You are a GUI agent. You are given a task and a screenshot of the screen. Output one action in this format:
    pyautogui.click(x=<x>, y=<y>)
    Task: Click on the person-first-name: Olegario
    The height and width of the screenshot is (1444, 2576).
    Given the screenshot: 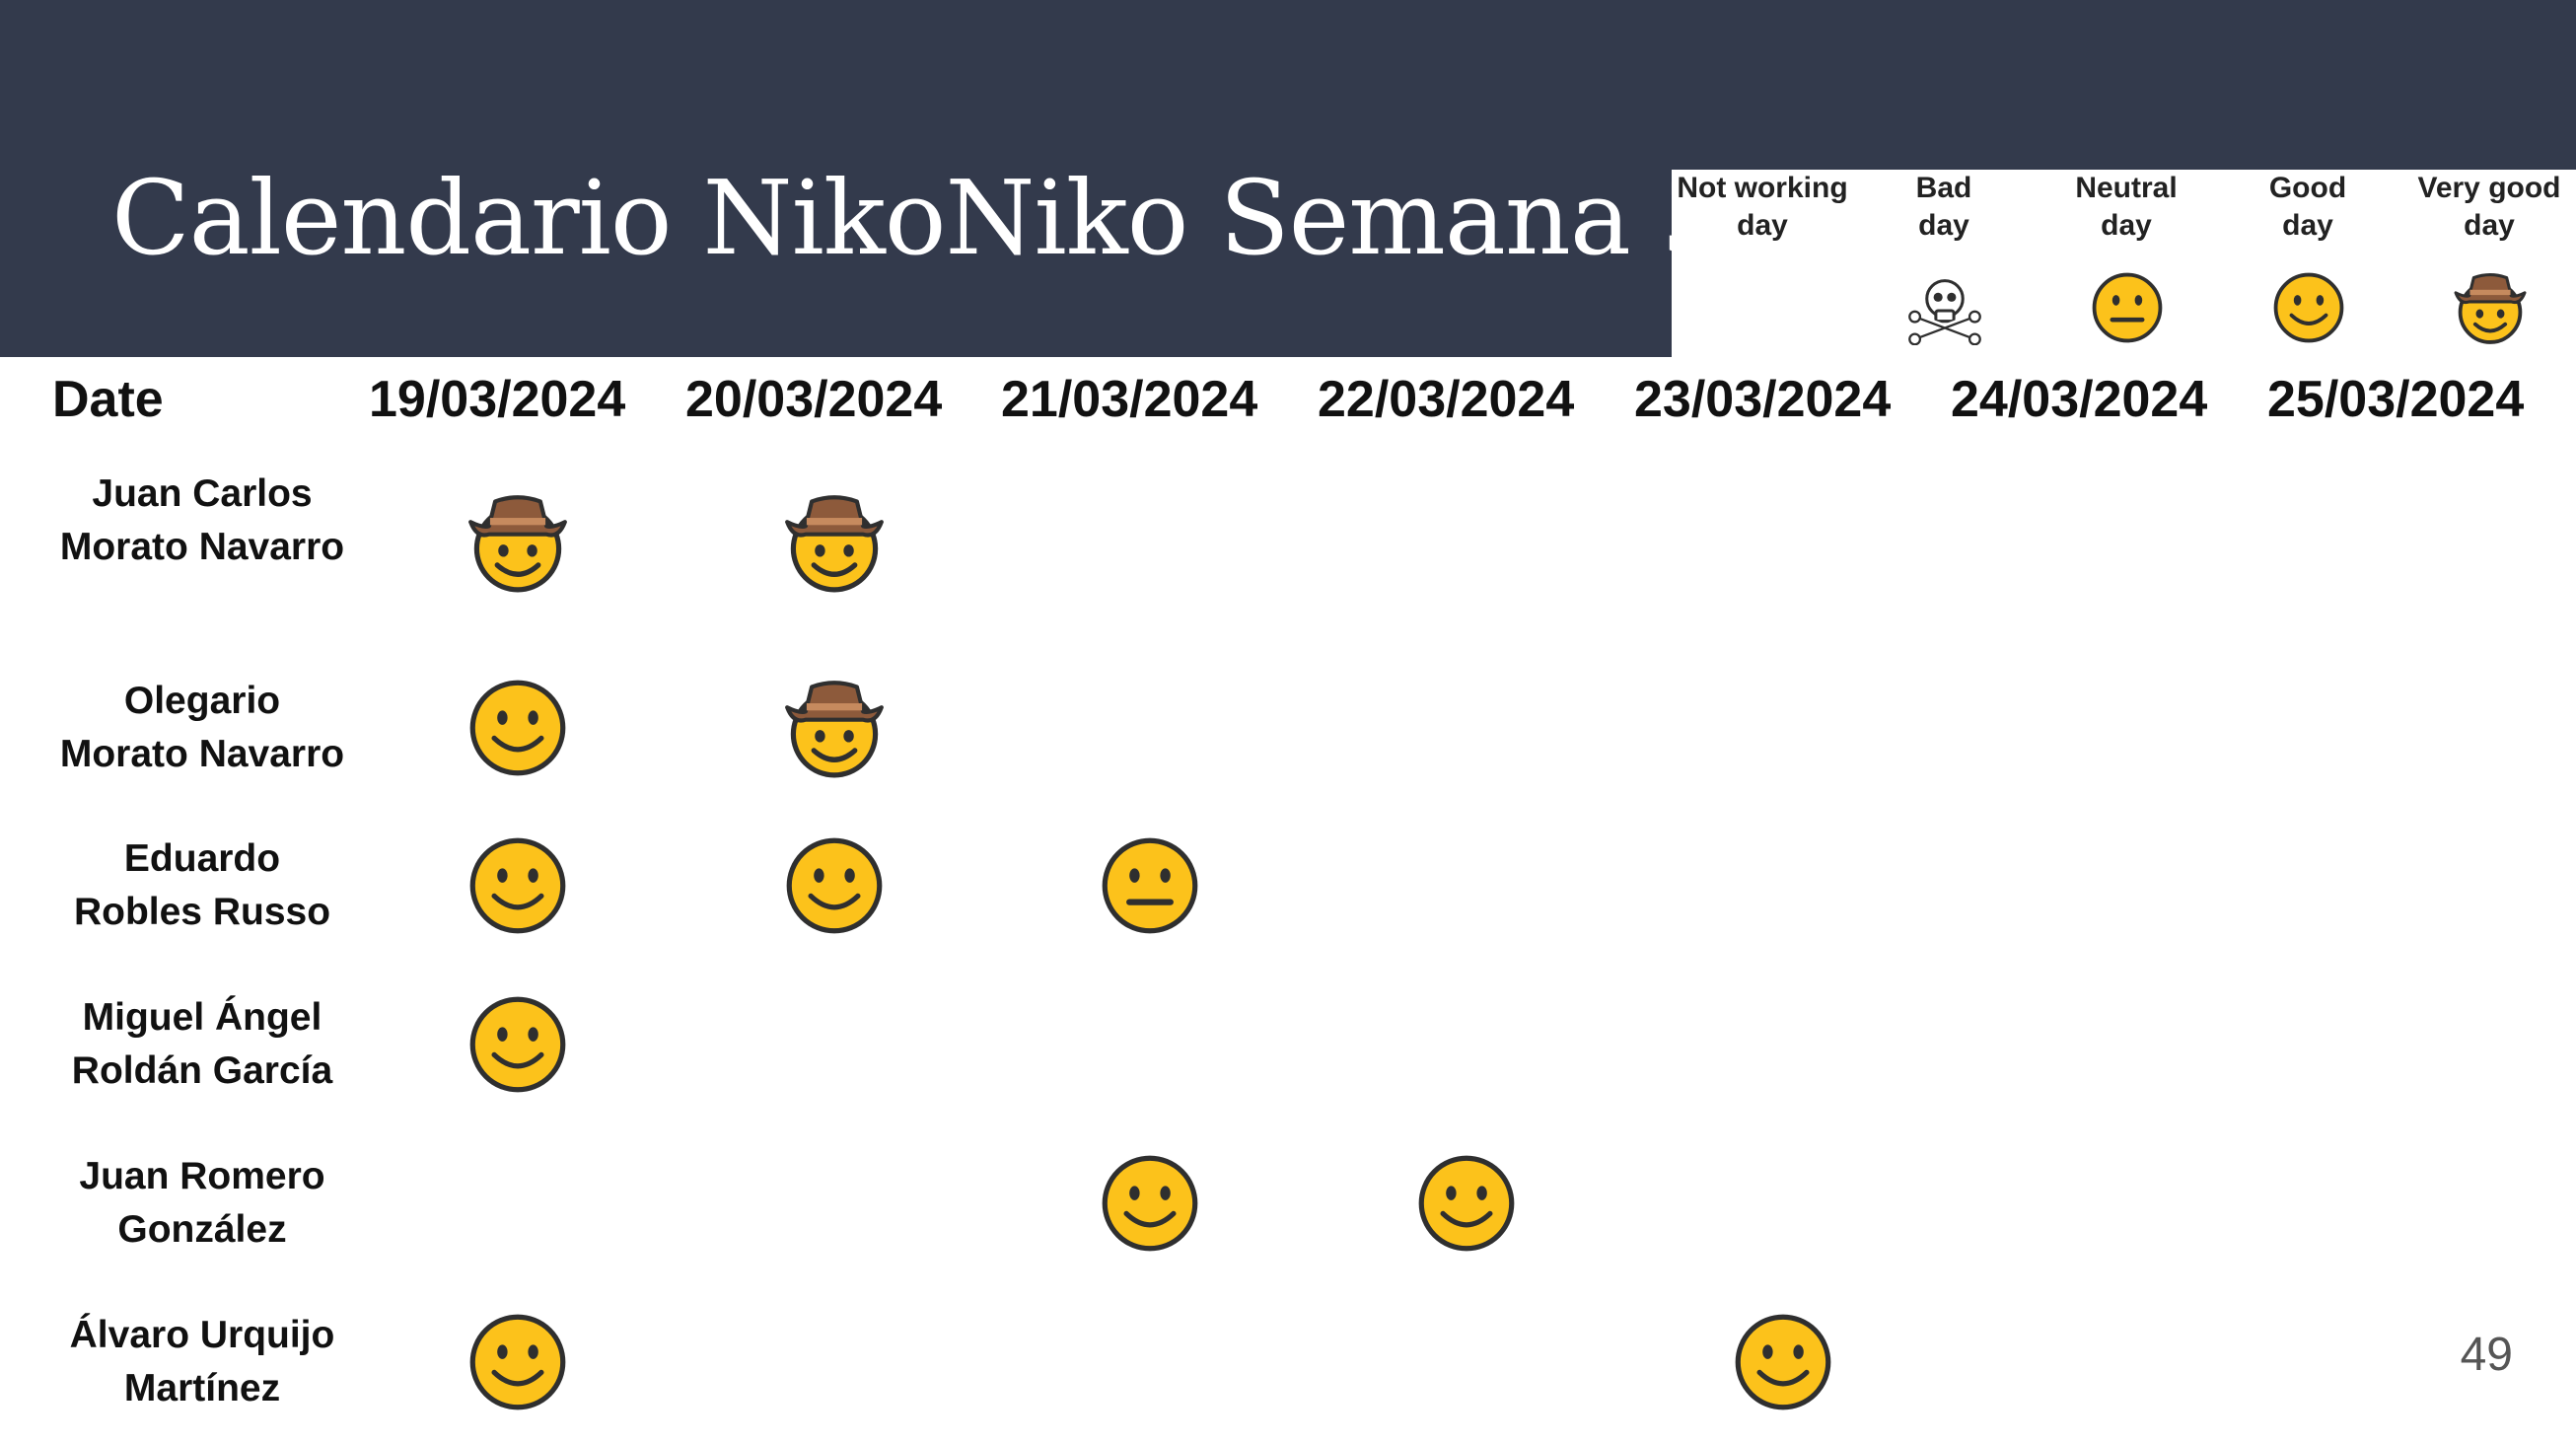 What is the action you would take?
    pyautogui.click(x=202, y=701)
    